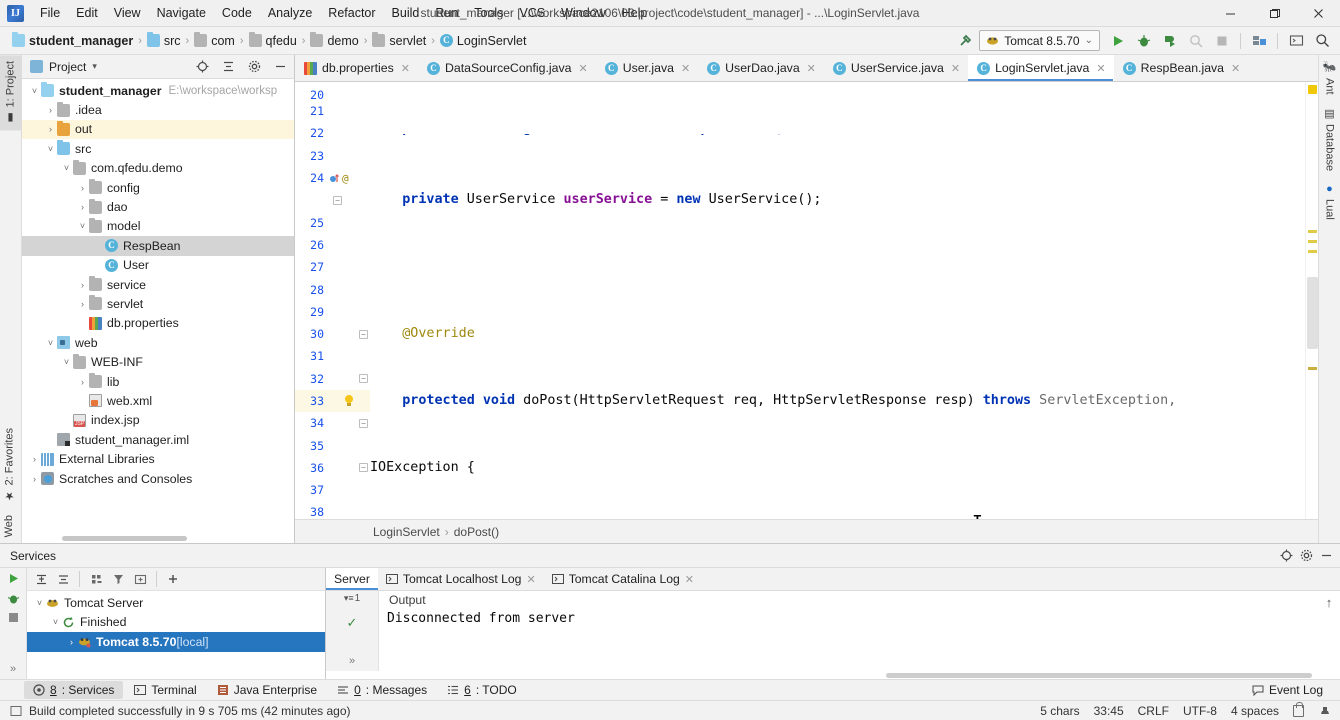 Image resolution: width=1340 pixels, height=720 pixels. What do you see at coordinates (158, 400) in the screenshot?
I see `tree-row-web-xml: web.xml` at bounding box center [158, 400].